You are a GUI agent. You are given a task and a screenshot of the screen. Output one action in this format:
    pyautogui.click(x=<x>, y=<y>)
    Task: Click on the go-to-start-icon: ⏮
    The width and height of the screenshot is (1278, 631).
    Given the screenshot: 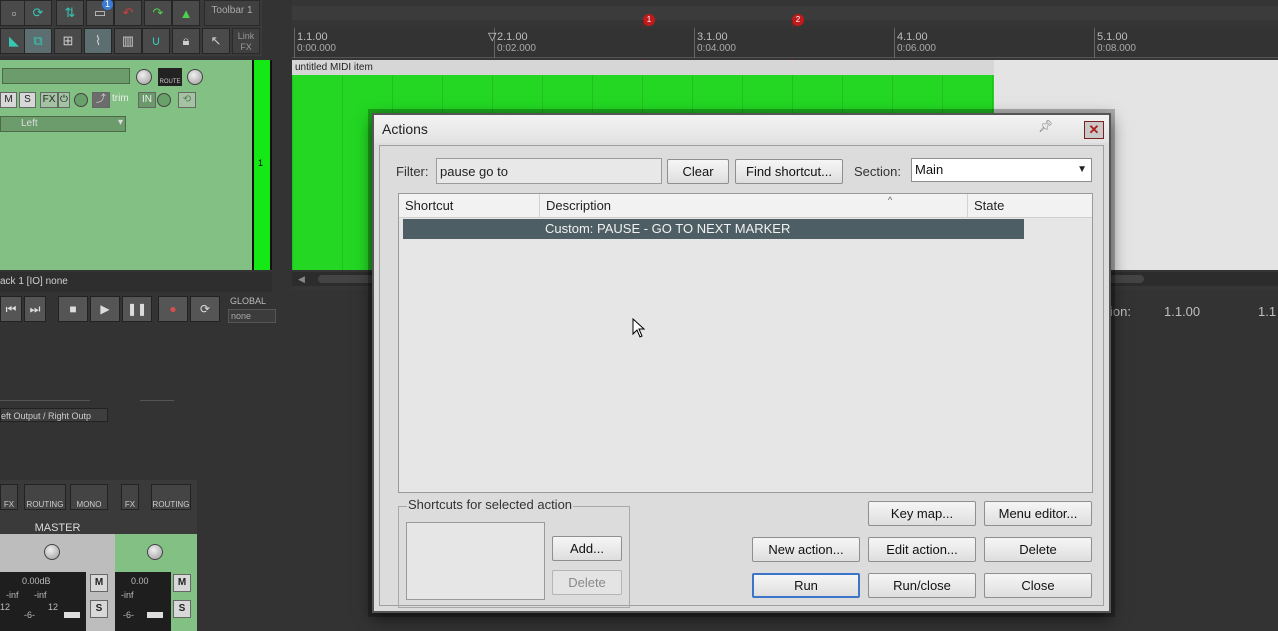 What is the action you would take?
    pyautogui.click(x=11, y=309)
    